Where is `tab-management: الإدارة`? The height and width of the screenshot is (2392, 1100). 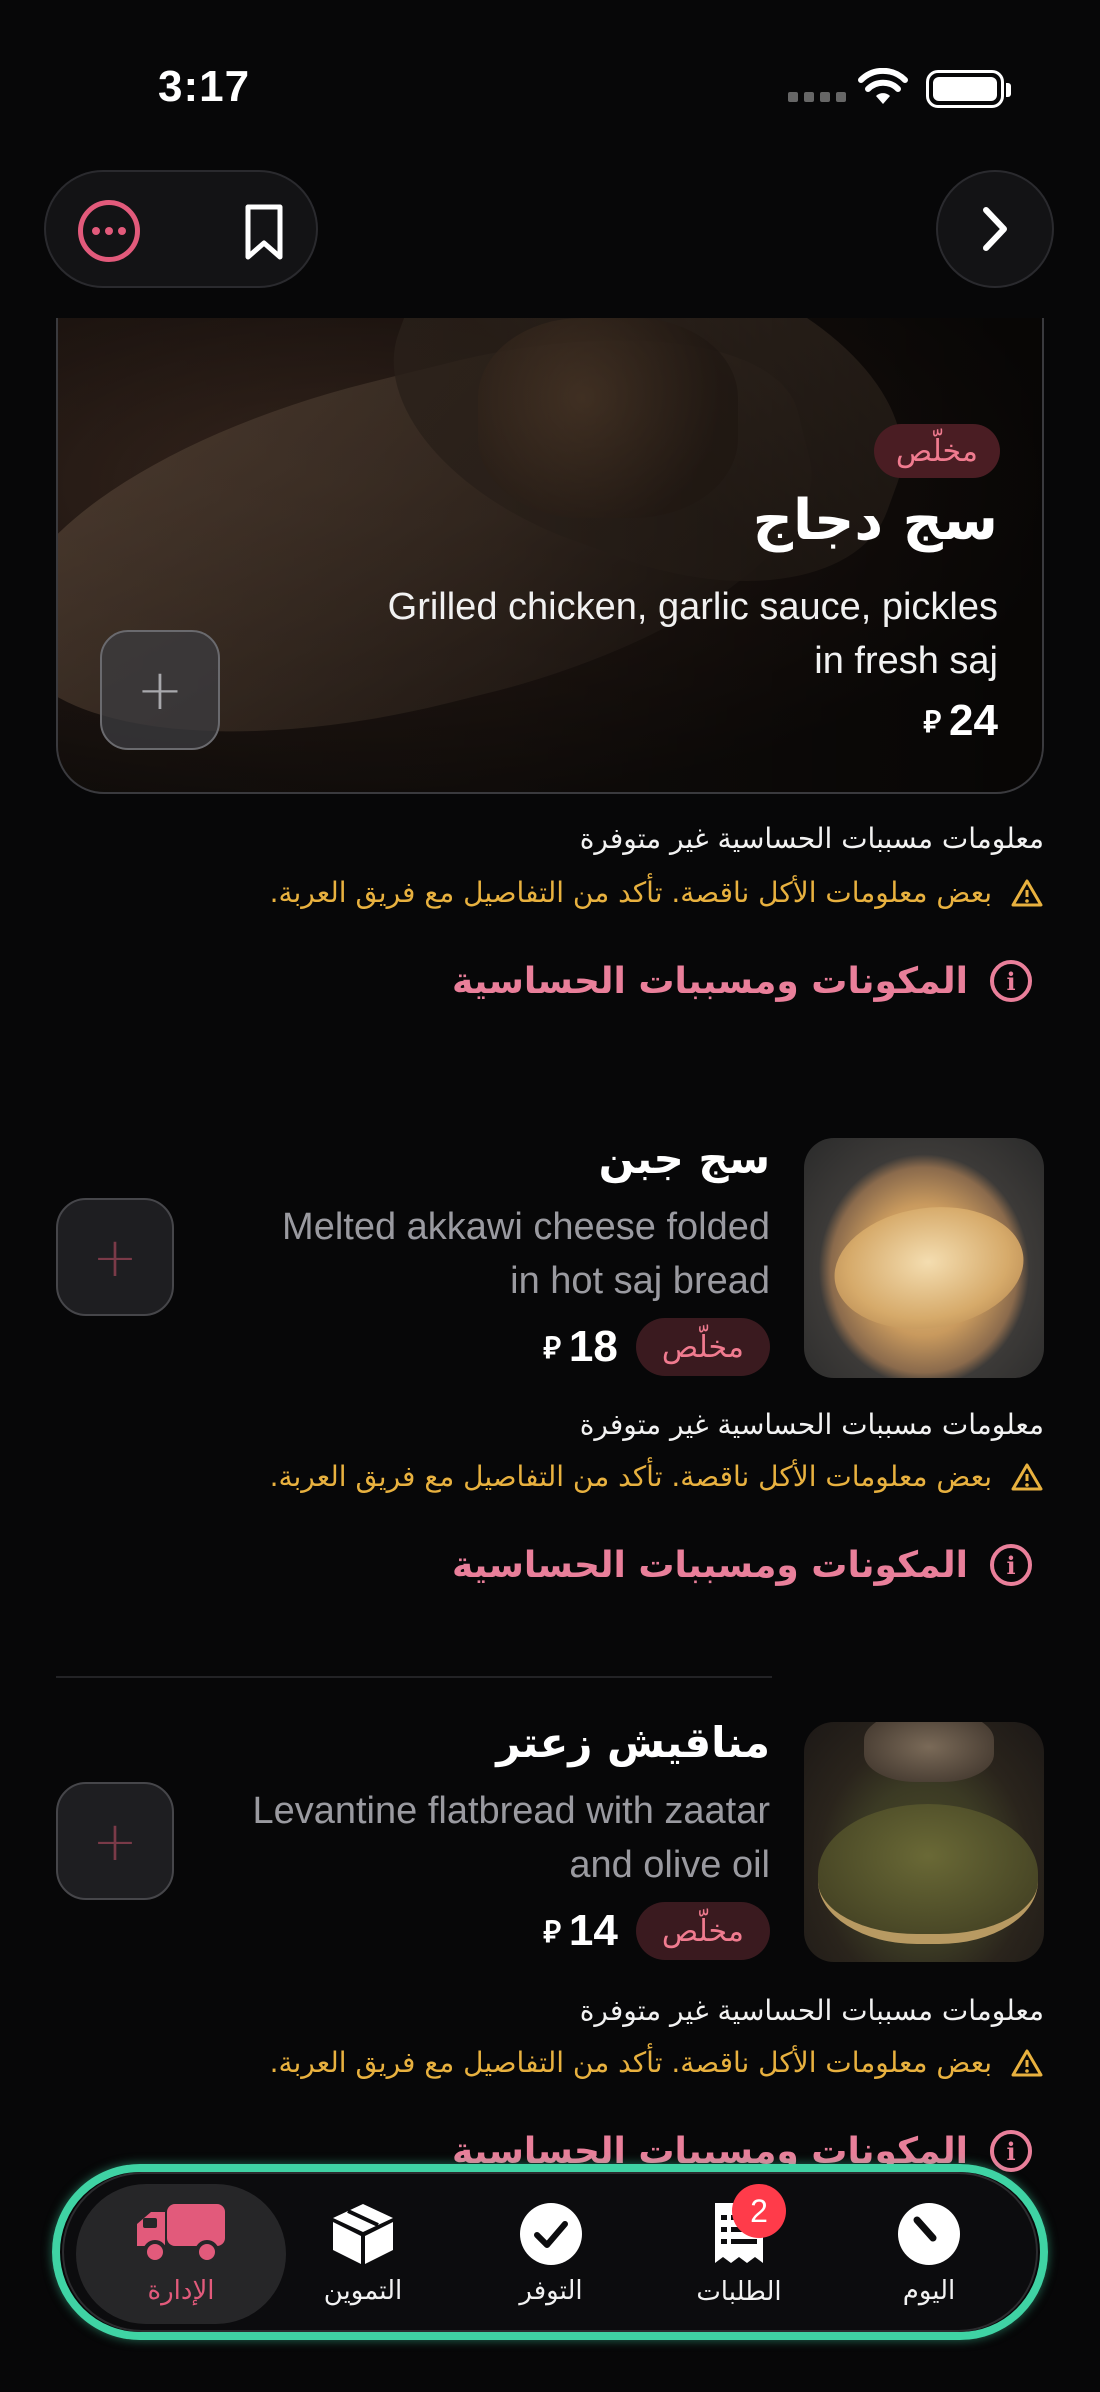
tab-management: الإدارة is located at coordinates (181, 2254).